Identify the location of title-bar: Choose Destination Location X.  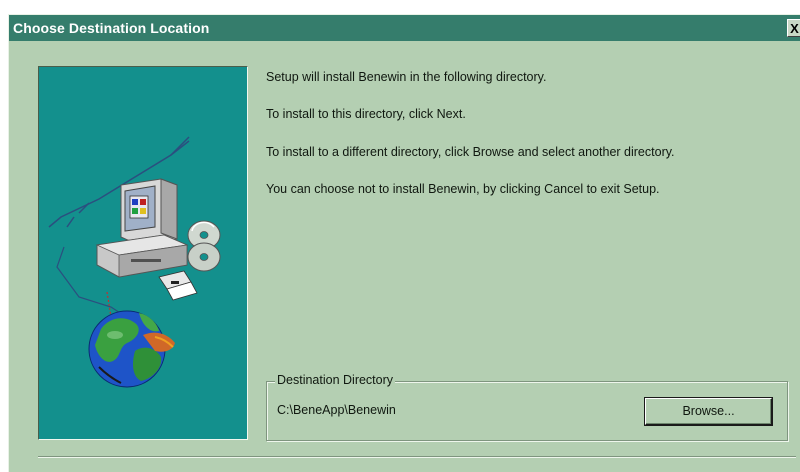
(404, 28).